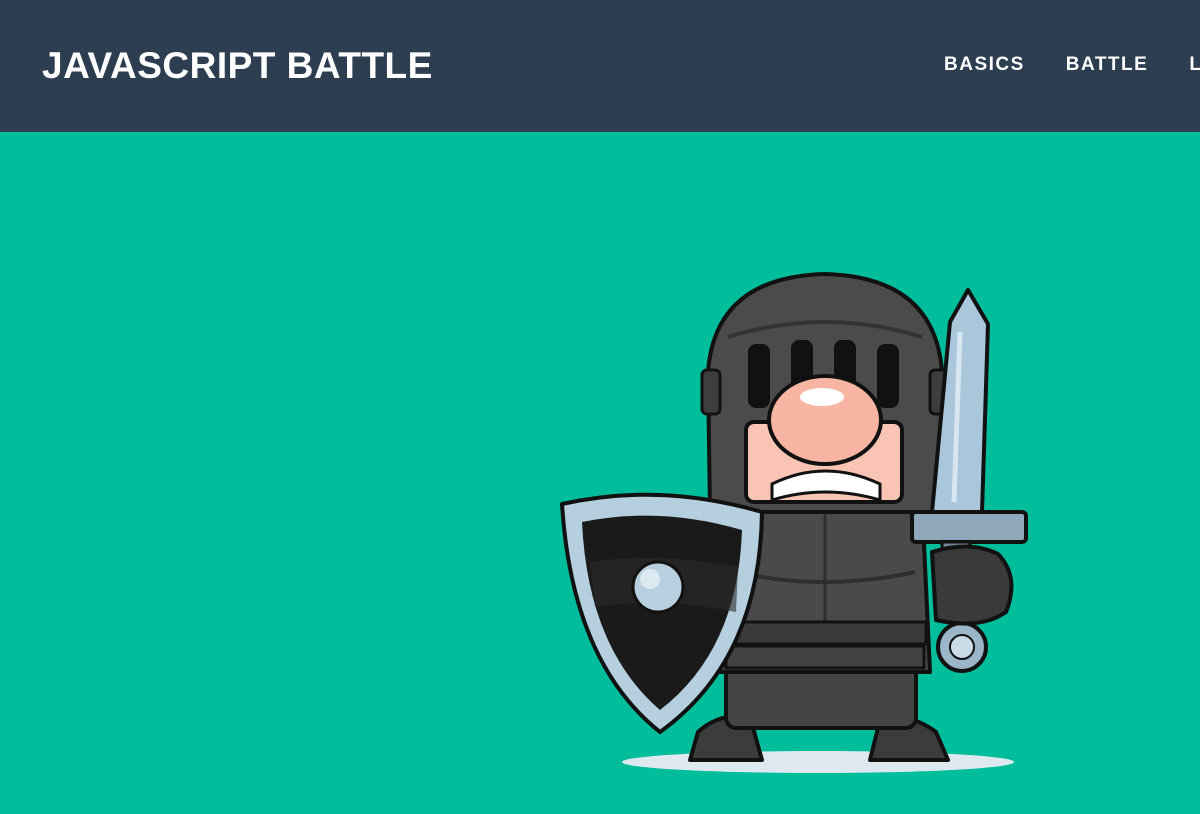 Image resolution: width=1200 pixels, height=814 pixels. What do you see at coordinates (972, 585) in the screenshot?
I see `gauntlet` at bounding box center [972, 585].